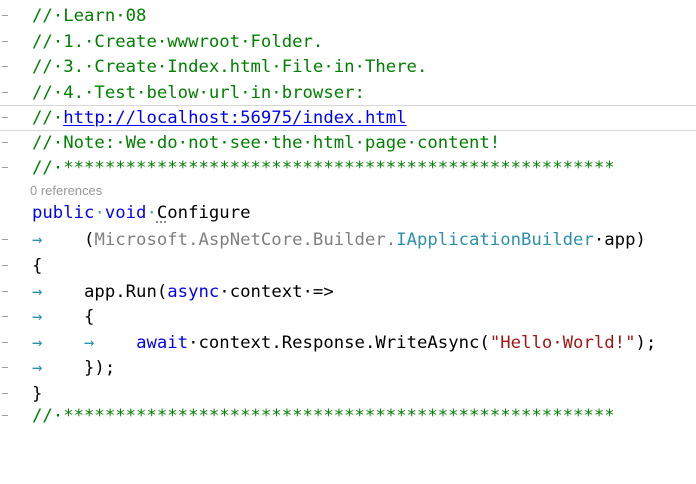  What do you see at coordinates (178, 41) in the screenshot?
I see `comment-text: //·1.·Create·wwwroot·Folder.` at bounding box center [178, 41].